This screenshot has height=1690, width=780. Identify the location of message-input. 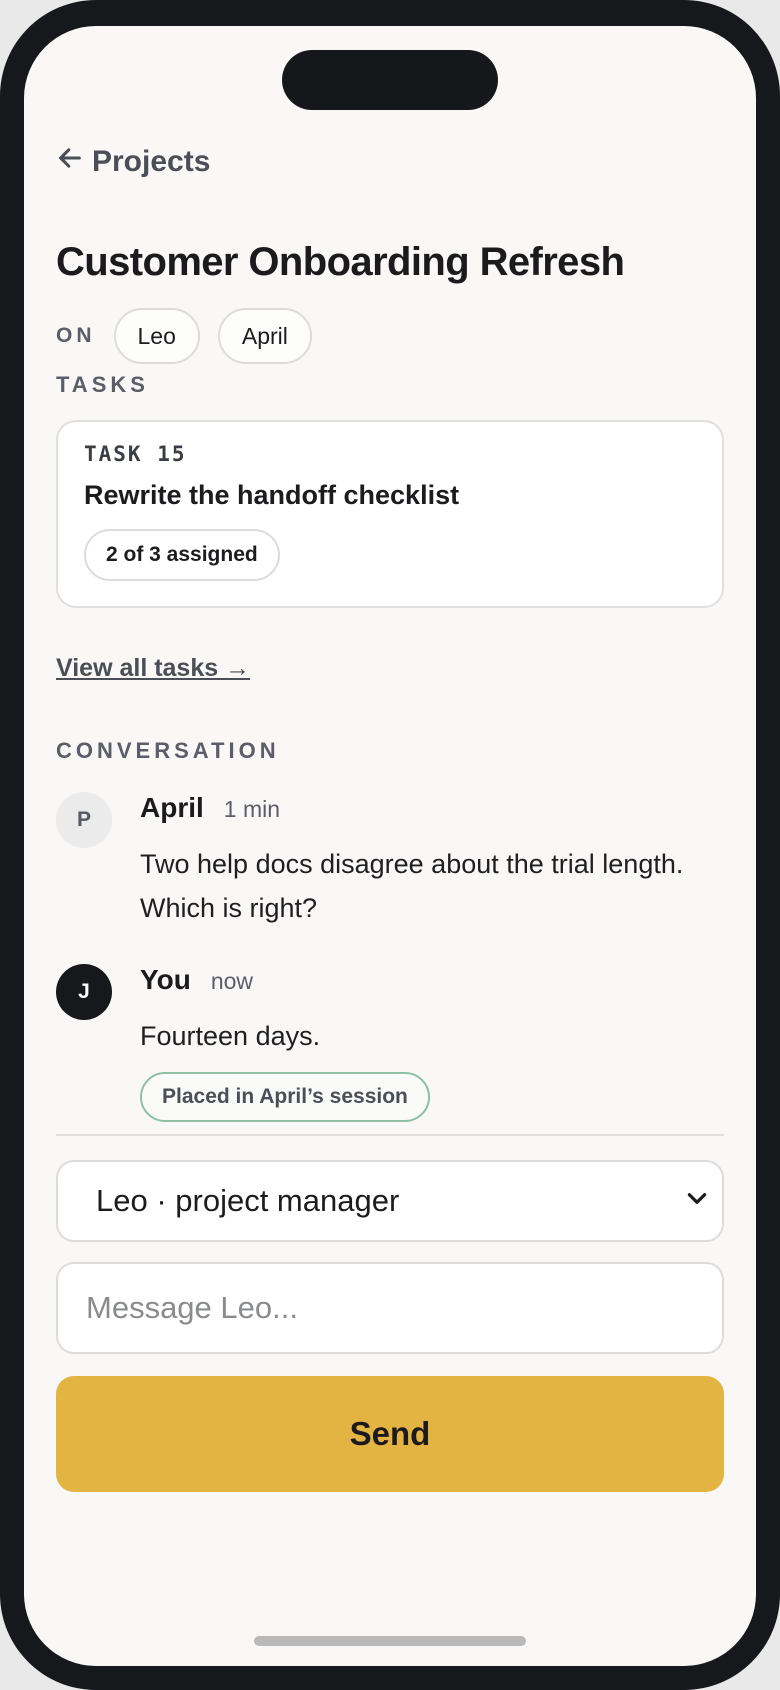
(390, 1308).